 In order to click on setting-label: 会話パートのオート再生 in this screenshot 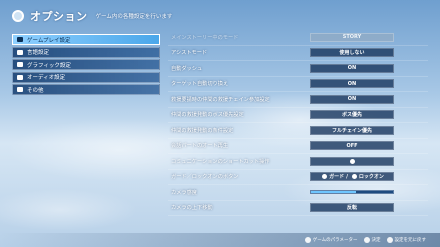, I will do `click(200, 146)`.